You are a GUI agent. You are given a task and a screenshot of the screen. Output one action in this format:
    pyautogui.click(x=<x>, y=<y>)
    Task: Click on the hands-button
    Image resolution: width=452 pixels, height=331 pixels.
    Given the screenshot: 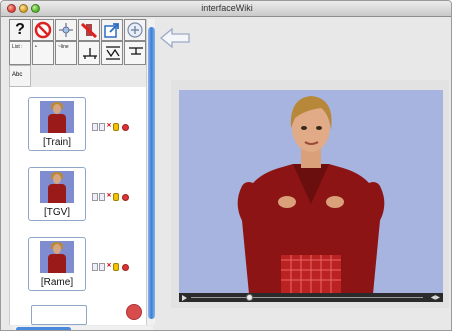 What is the action you would take?
    pyautogui.click(x=66, y=30)
    